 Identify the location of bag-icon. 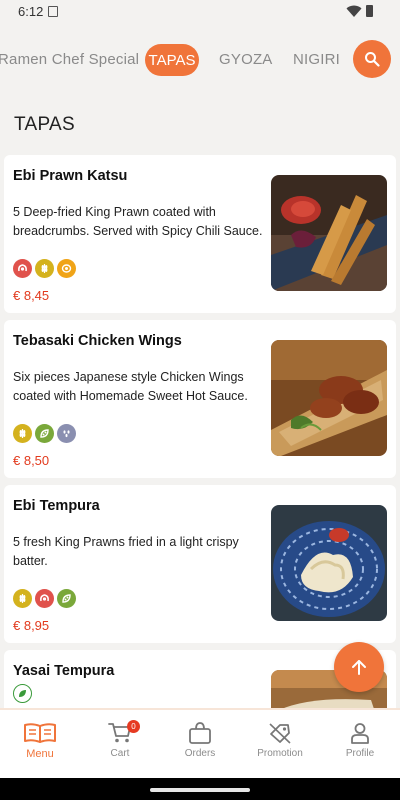
(200, 733).